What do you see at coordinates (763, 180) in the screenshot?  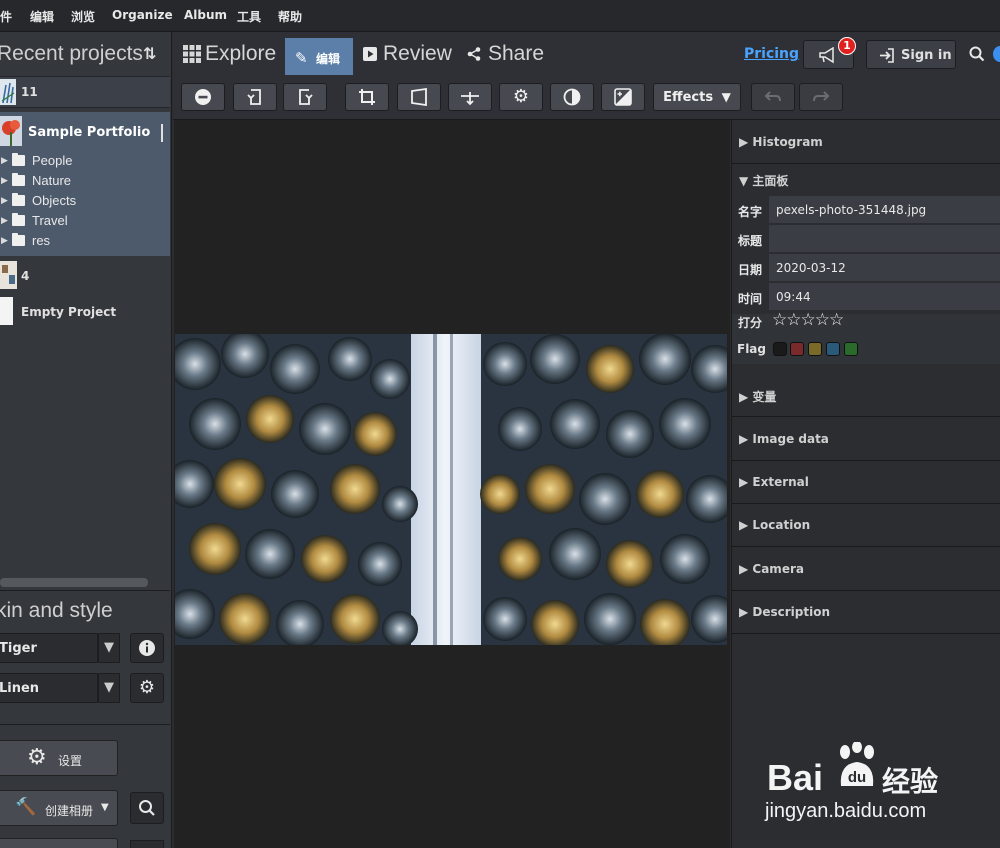 I see `main-panel-header: ▼ 主面板` at bounding box center [763, 180].